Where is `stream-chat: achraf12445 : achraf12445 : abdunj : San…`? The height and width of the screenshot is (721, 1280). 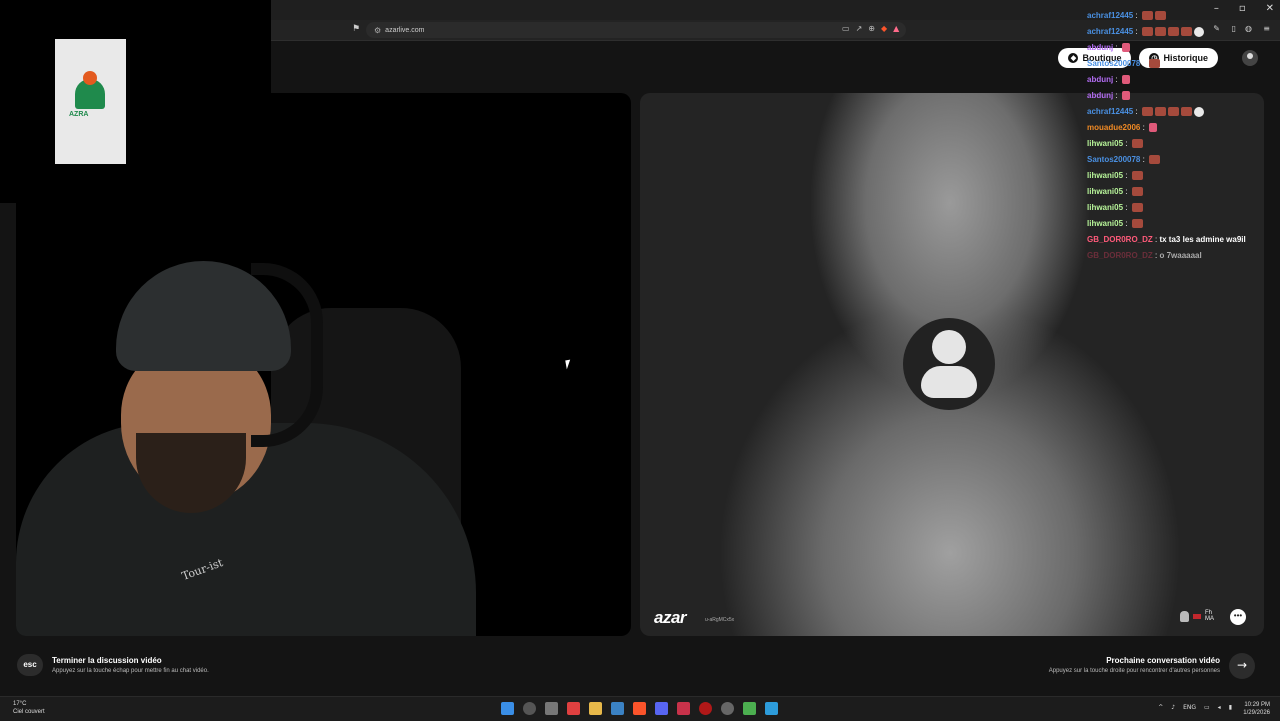 stream-chat: achraf12445 : achraf12445 : abdunj : San… is located at coordinates (1183, 136).